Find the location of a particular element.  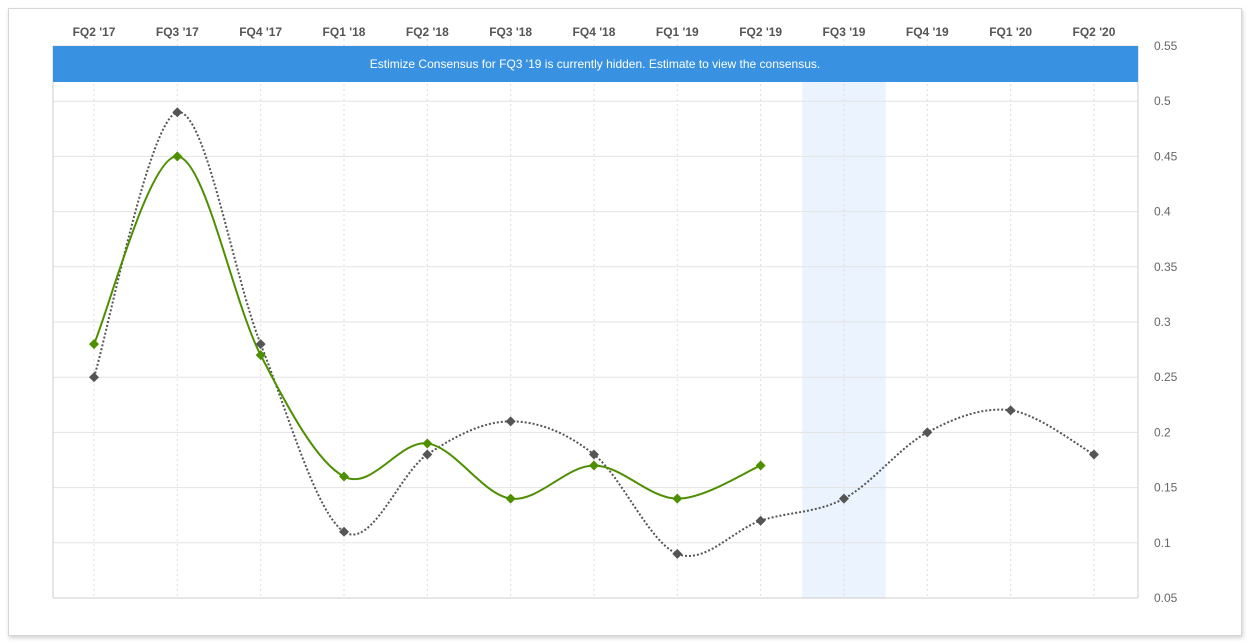

x-tick-label: FQ4 '18 is located at coordinates (594, 32).